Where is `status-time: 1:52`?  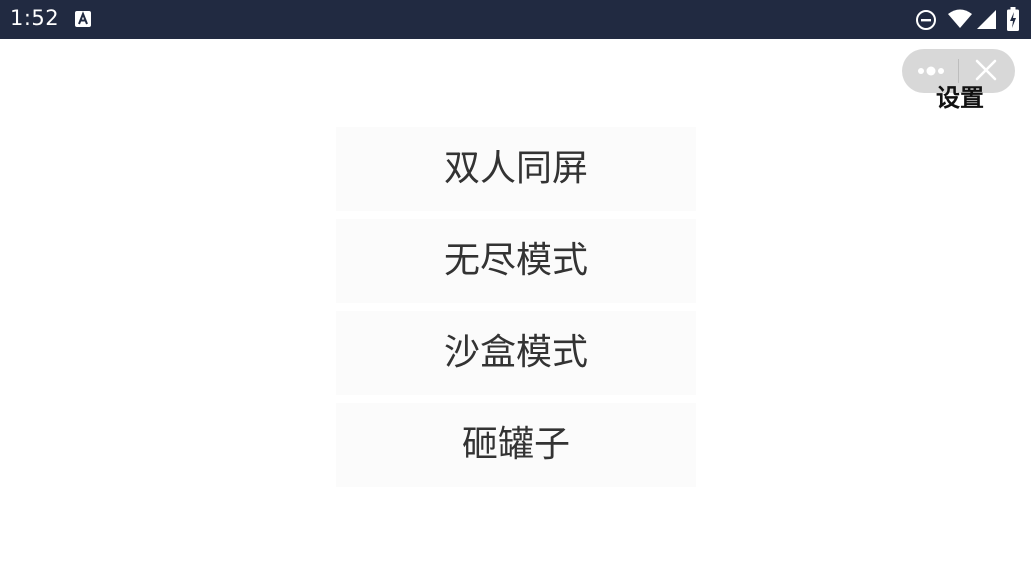
status-time: 1:52 is located at coordinates (35, 18).